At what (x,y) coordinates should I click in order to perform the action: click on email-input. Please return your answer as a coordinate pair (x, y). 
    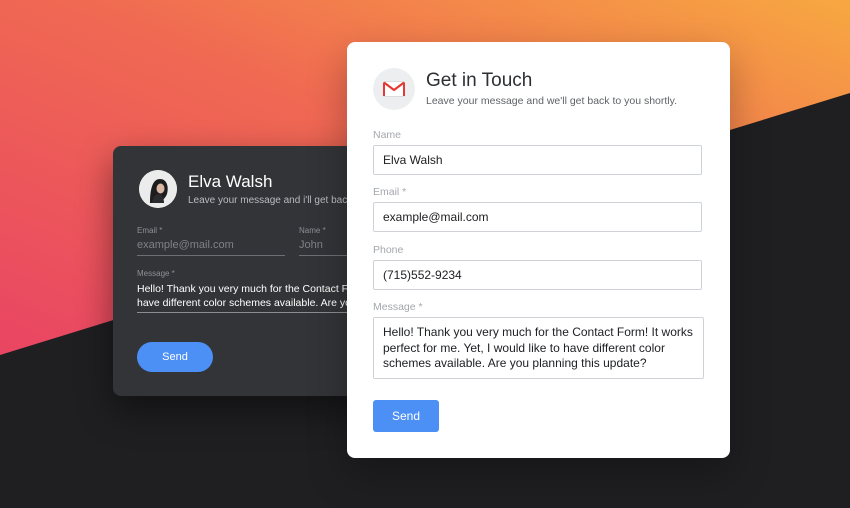
    Looking at the image, I should click on (537, 217).